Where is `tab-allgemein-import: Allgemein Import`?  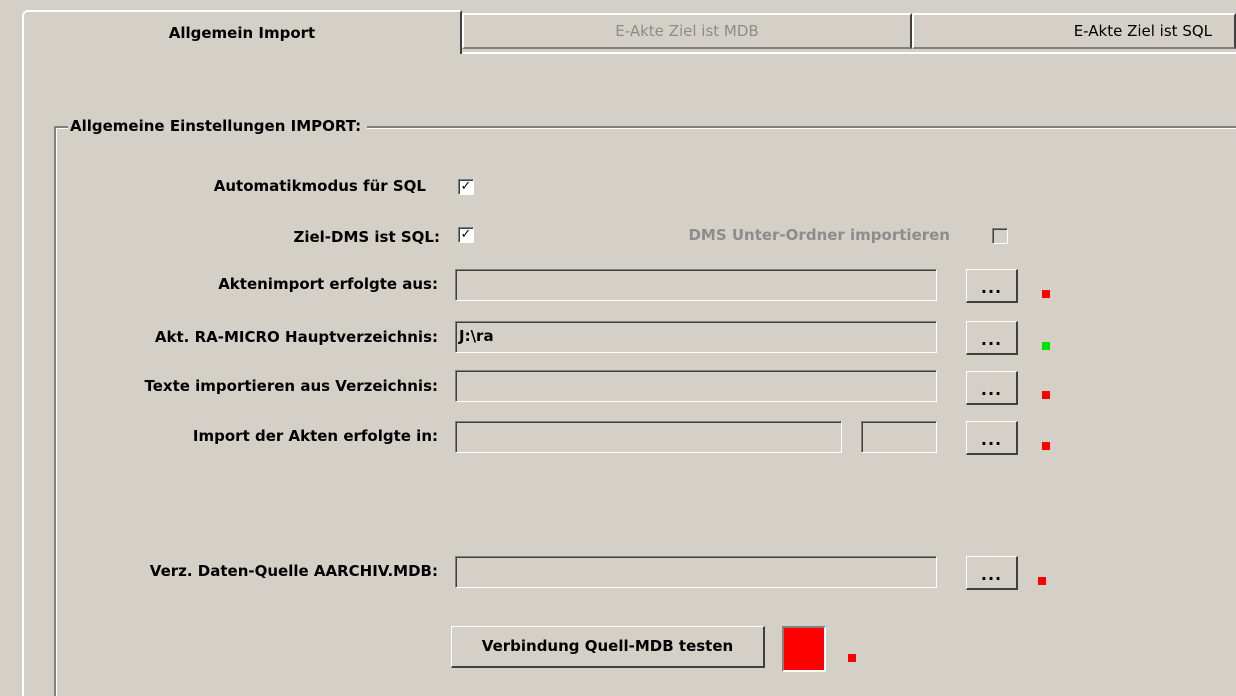 tab-allgemein-import: Allgemein Import is located at coordinates (242, 32).